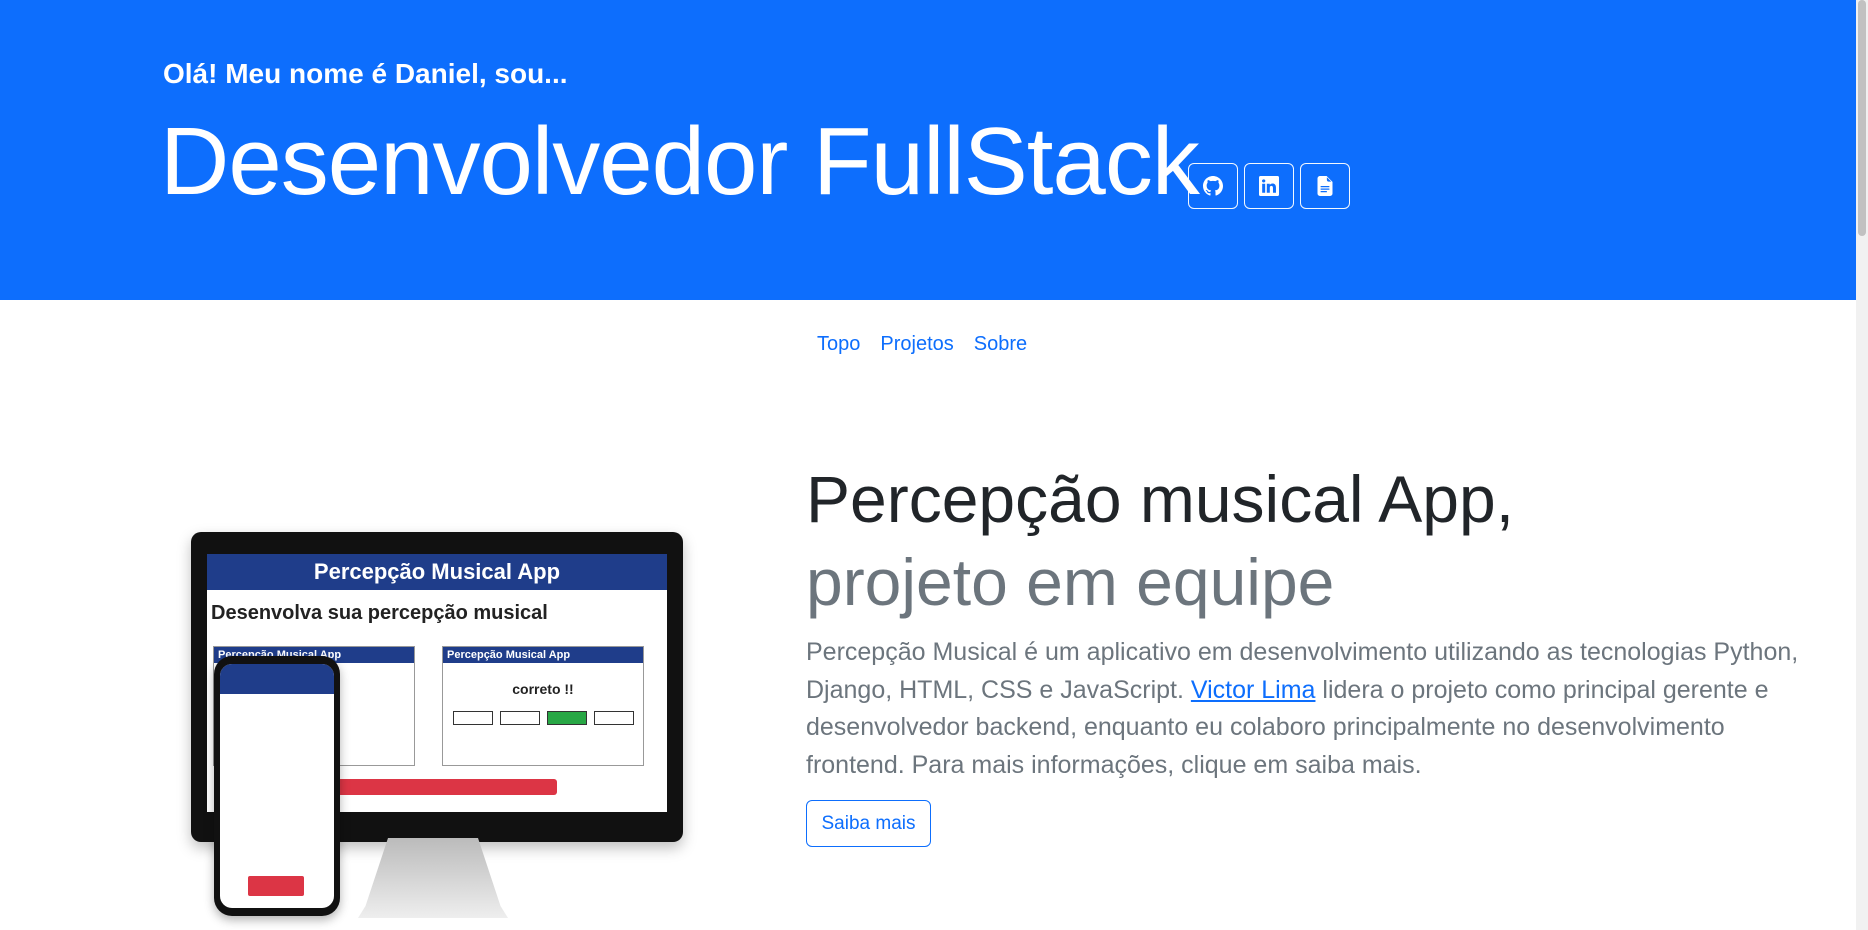 The width and height of the screenshot is (1868, 930). What do you see at coordinates (868, 823) in the screenshot?
I see `saiba-mais-button: Saiba mais` at bounding box center [868, 823].